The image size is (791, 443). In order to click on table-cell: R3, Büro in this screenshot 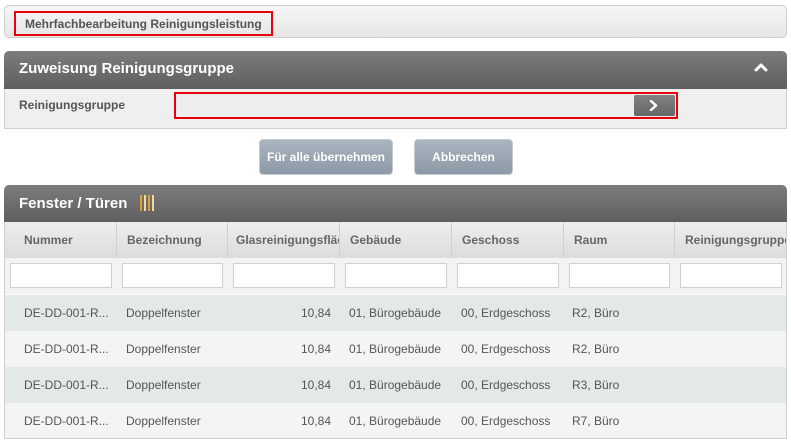, I will do `click(596, 385)`.